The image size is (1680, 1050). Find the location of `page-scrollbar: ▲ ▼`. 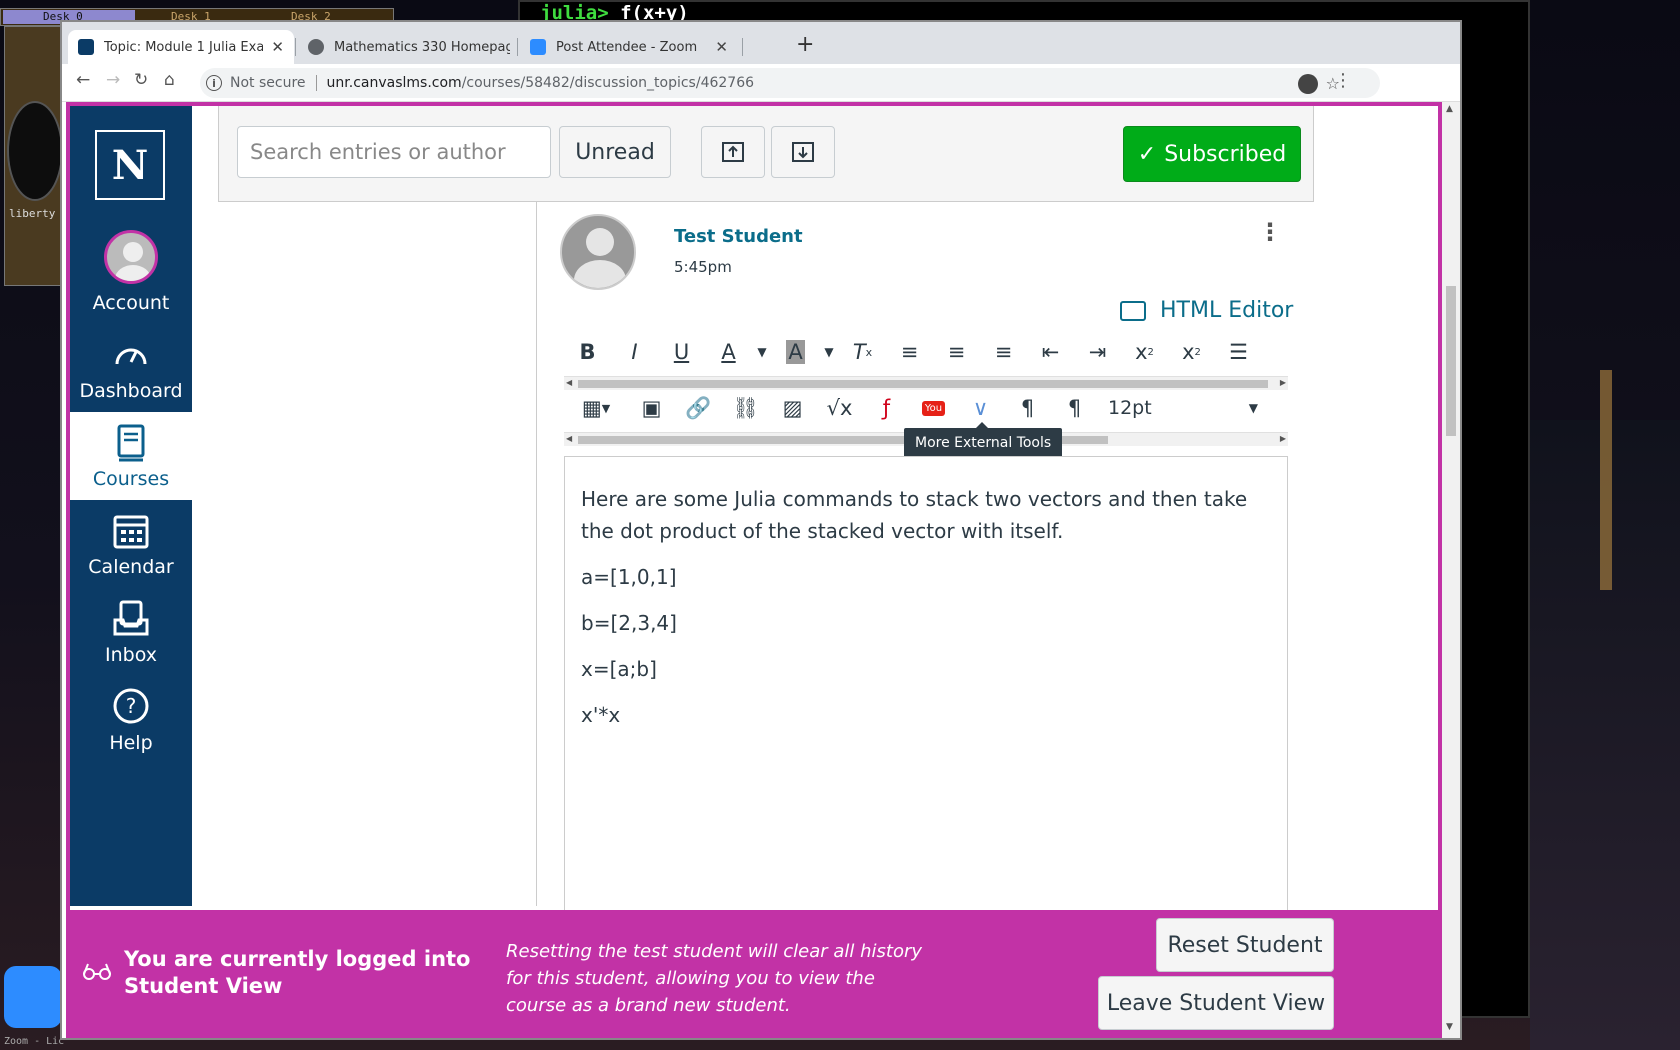

page-scrollbar: ▲ ▼ is located at coordinates (1451, 570).